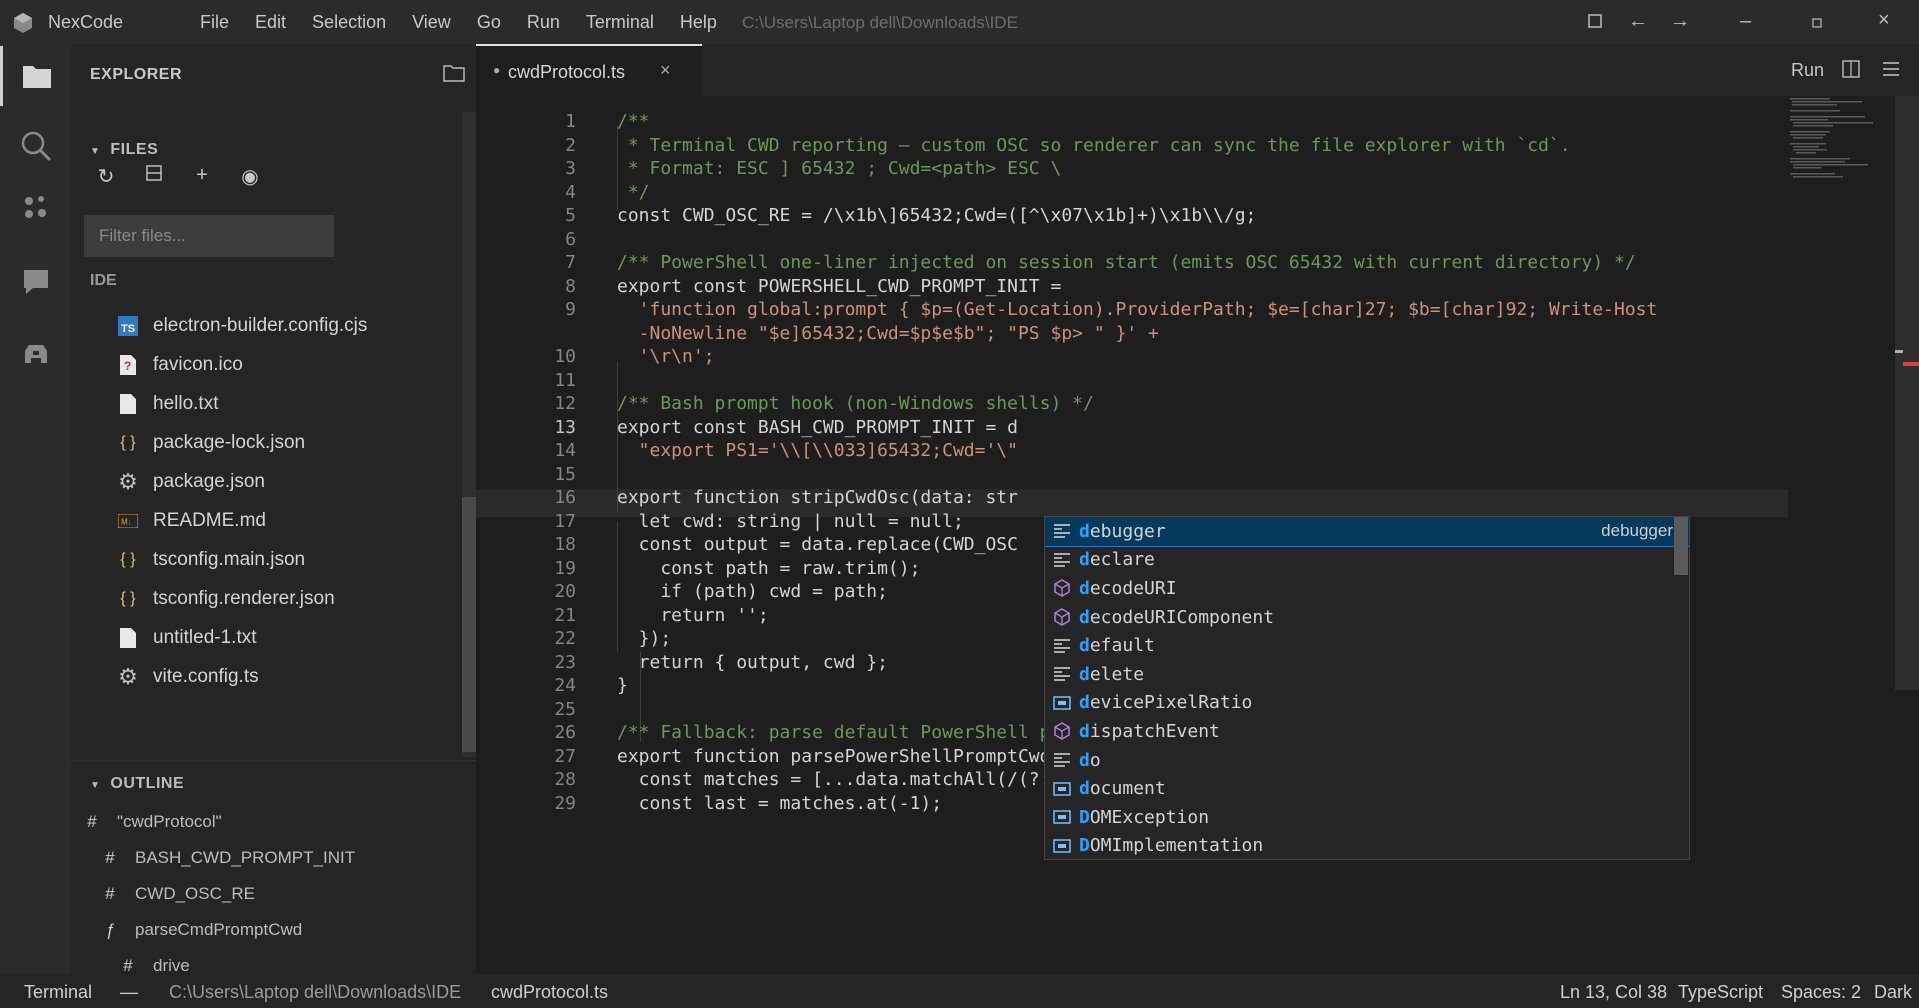 The image size is (1919, 1008). I want to click on sidebar-scrollbar, so click(469, 434).